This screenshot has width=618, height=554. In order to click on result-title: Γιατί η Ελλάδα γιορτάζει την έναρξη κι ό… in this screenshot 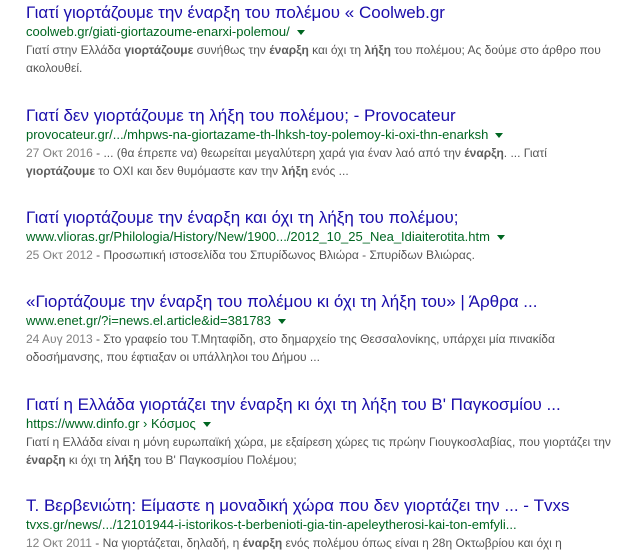, I will do `click(322, 404)`.